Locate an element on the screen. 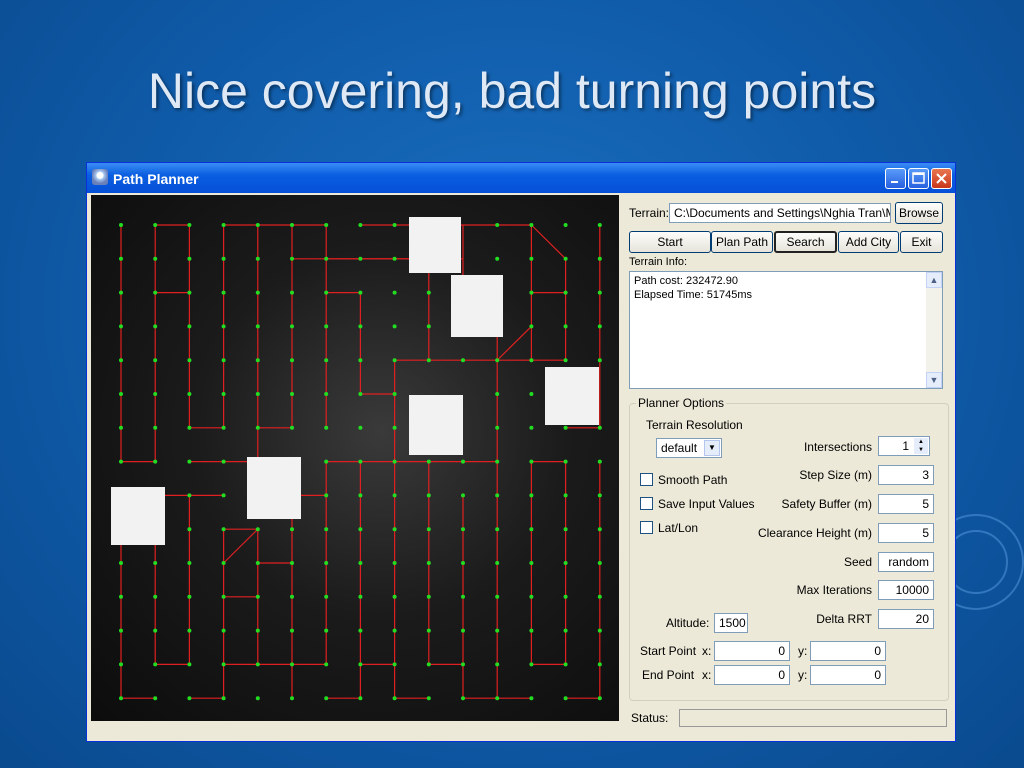 This screenshot has width=1024, height=768. start-x-field: 0 is located at coordinates (752, 651).